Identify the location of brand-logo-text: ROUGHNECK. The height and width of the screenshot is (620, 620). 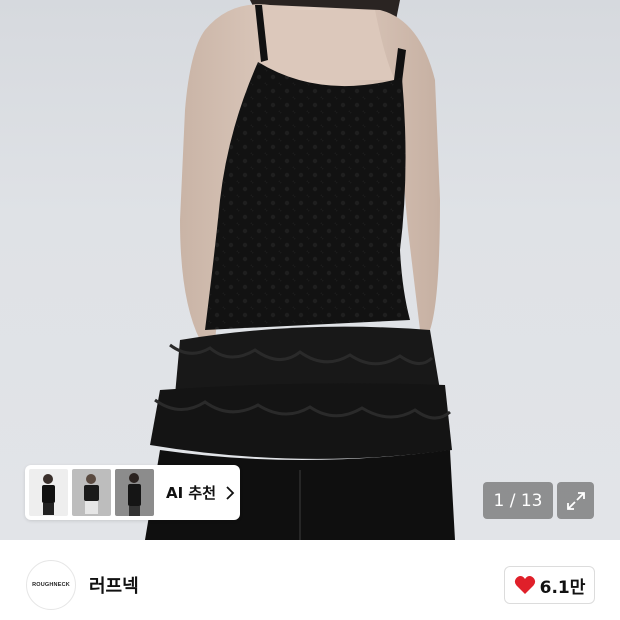
(51, 585).